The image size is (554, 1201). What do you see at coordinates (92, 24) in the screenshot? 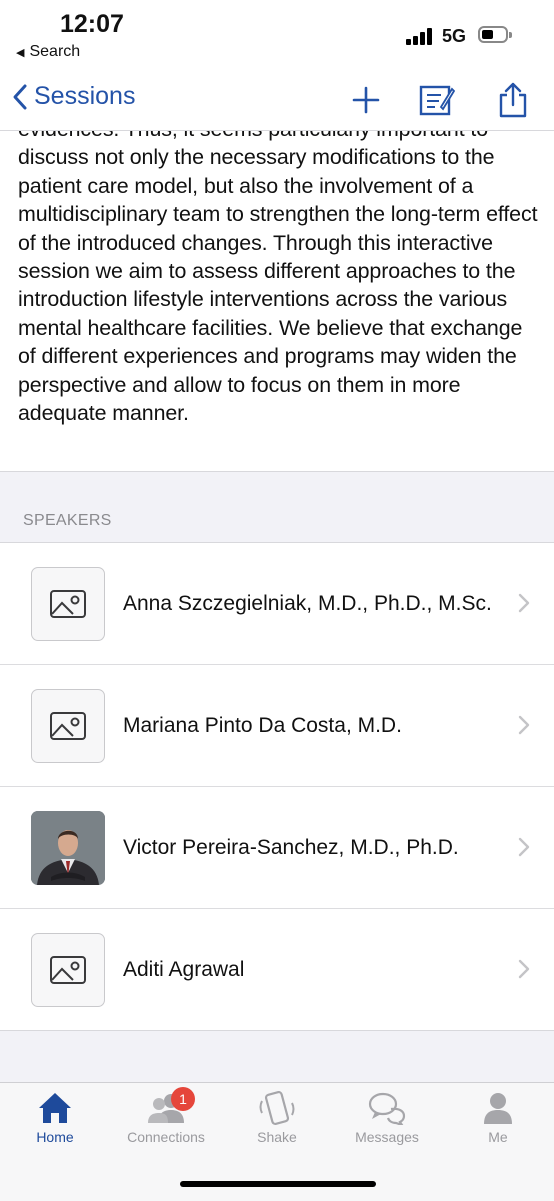
I see `status-time: 12:07` at bounding box center [92, 24].